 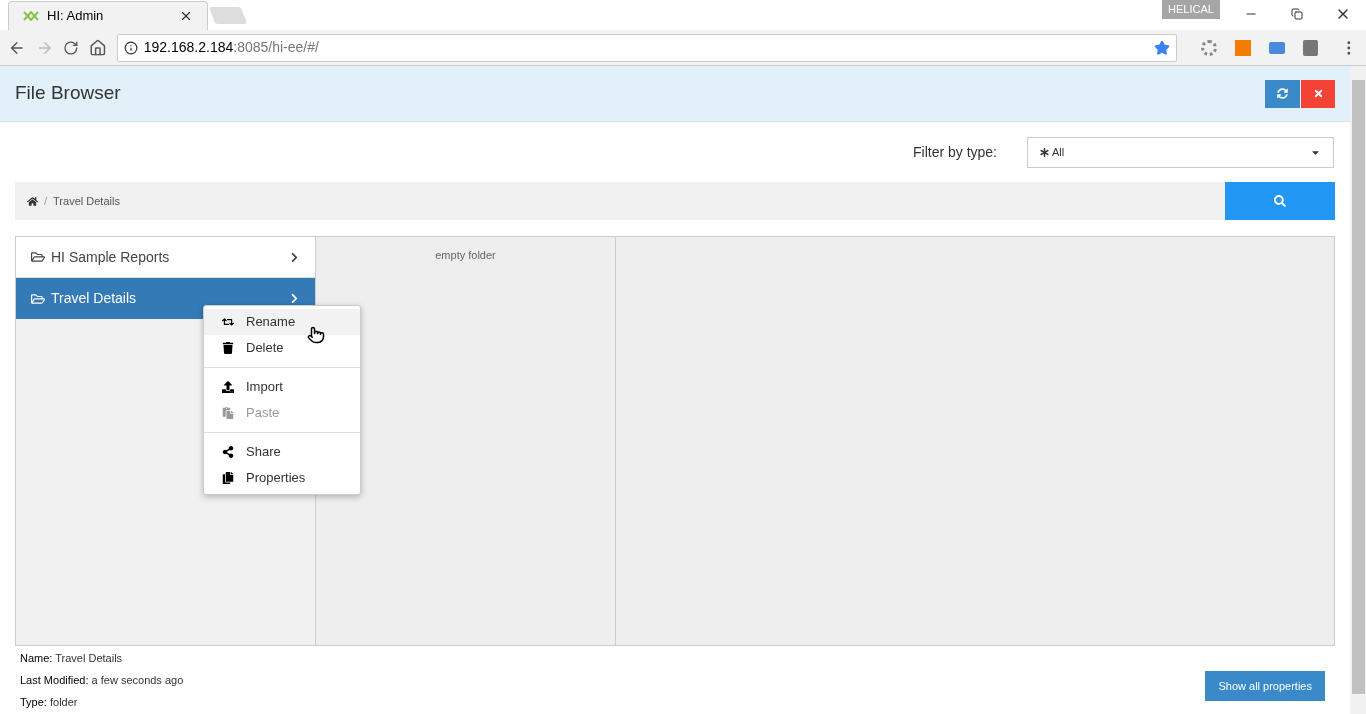 I want to click on empty-folder-text: empty folder, so click(x=465, y=254).